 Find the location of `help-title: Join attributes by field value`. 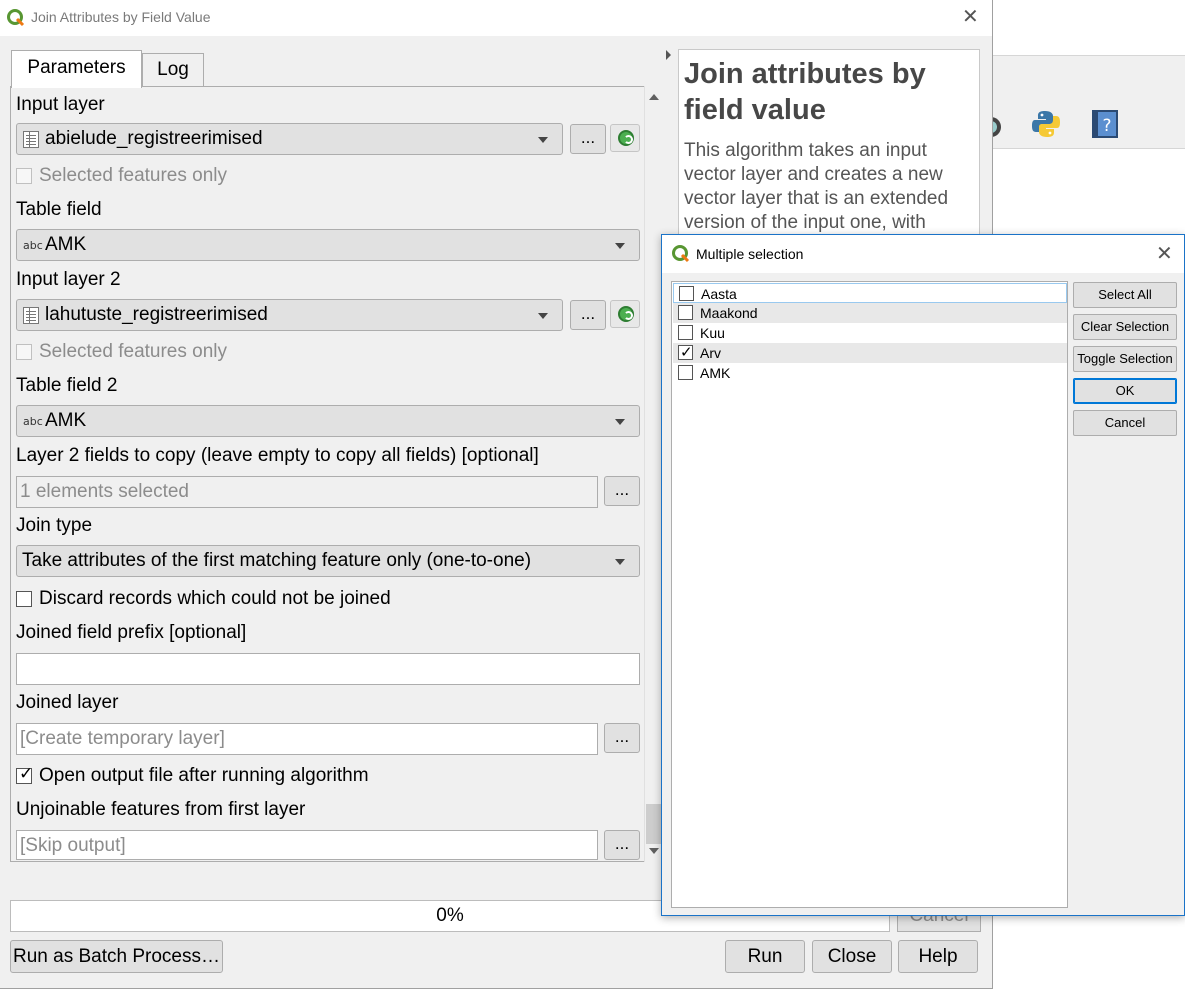

help-title: Join attributes by field value is located at coordinates (805, 92).